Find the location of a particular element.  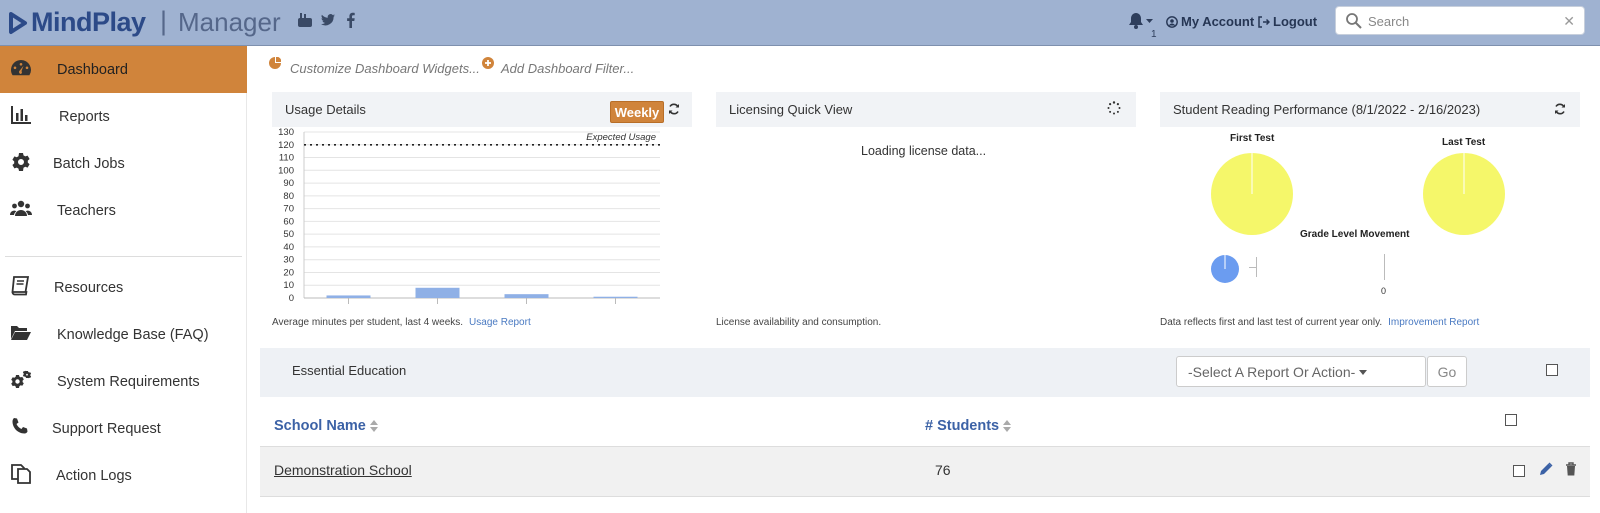

widget-title: Usage Details is located at coordinates (325, 109).